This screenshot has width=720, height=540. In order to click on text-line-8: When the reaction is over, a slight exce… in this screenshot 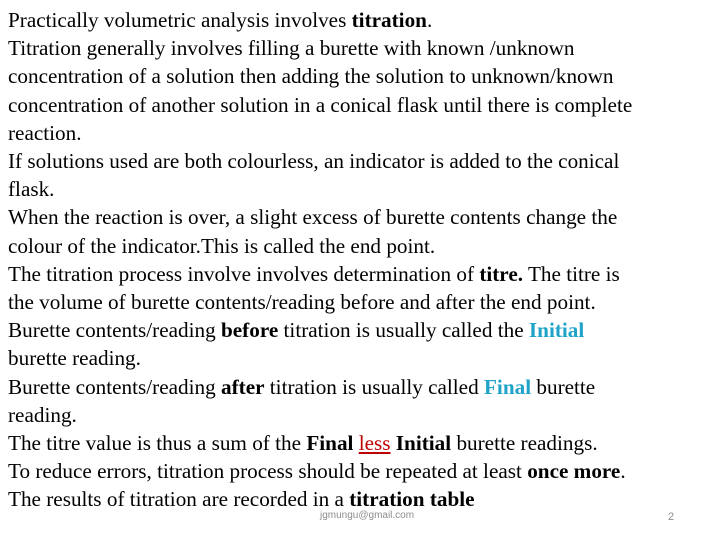, I will do `click(313, 217)`.